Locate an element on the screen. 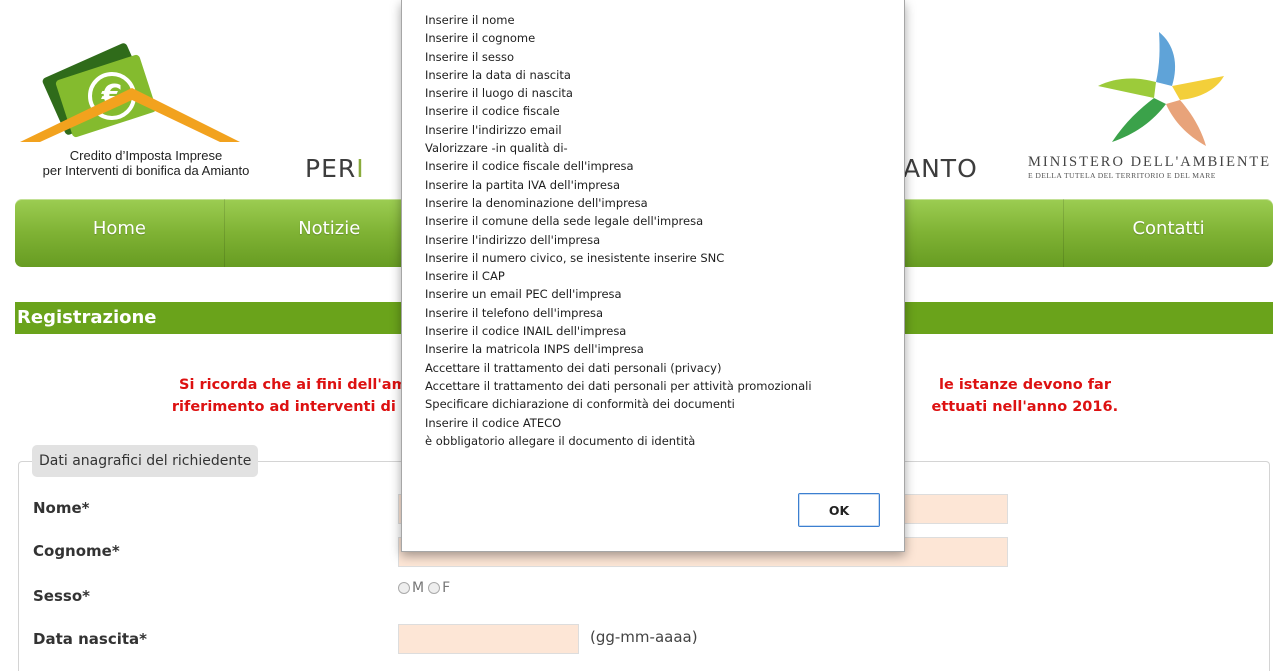 The height and width of the screenshot is (671, 1287). fieldset-legend: Dati anagrafici del richiedente is located at coordinates (145, 461).